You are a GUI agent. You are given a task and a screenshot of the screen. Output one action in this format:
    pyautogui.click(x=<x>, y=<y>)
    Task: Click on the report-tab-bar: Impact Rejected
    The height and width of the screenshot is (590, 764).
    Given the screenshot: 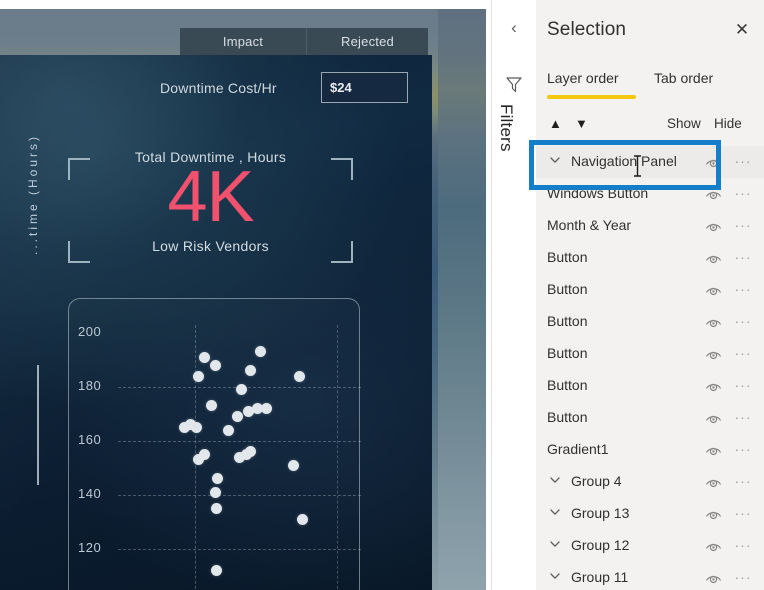 What is the action you would take?
    pyautogui.click(x=304, y=41)
    